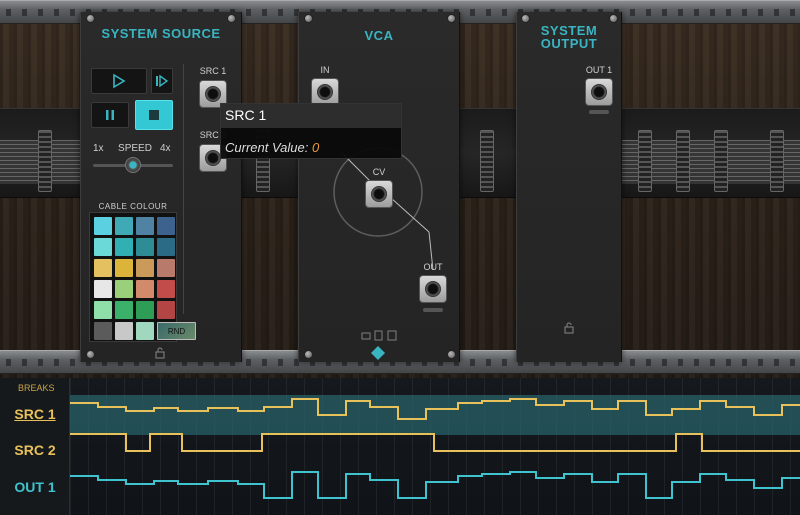 The image size is (800, 515). Describe the element at coordinates (98, 148) in the screenshot. I see `speed-min-label: 1x` at that location.